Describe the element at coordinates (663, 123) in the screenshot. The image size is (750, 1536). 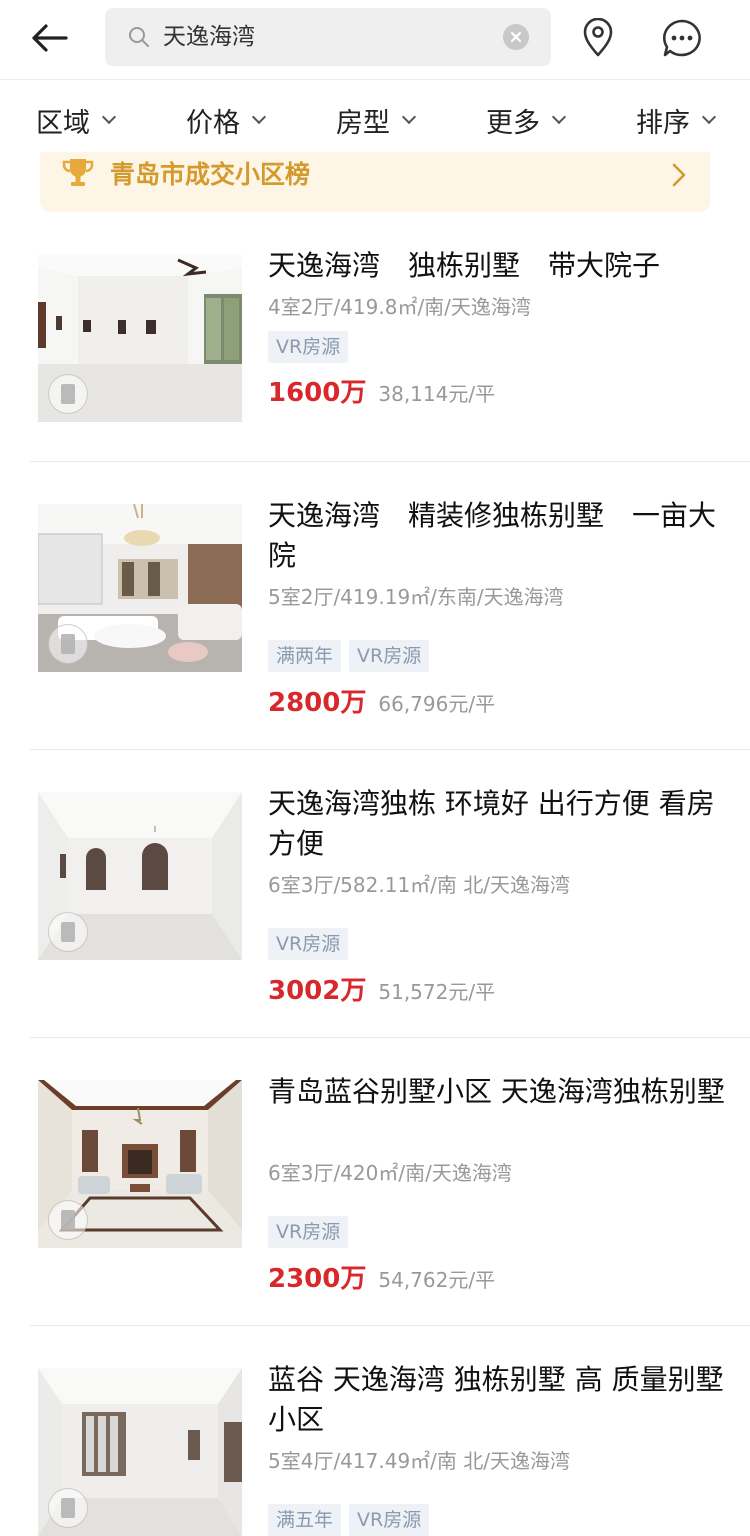
I see `filter-label: 排序` at that location.